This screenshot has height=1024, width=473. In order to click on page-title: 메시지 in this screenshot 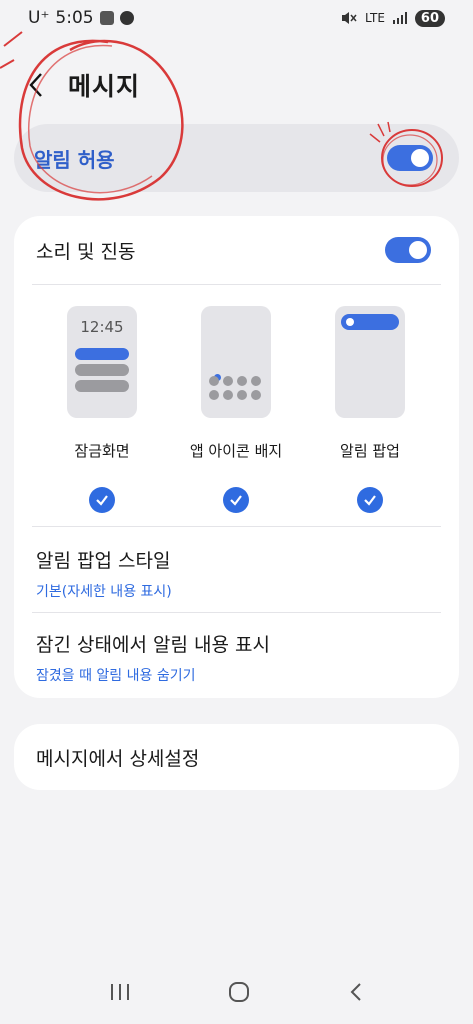, I will do `click(104, 86)`.